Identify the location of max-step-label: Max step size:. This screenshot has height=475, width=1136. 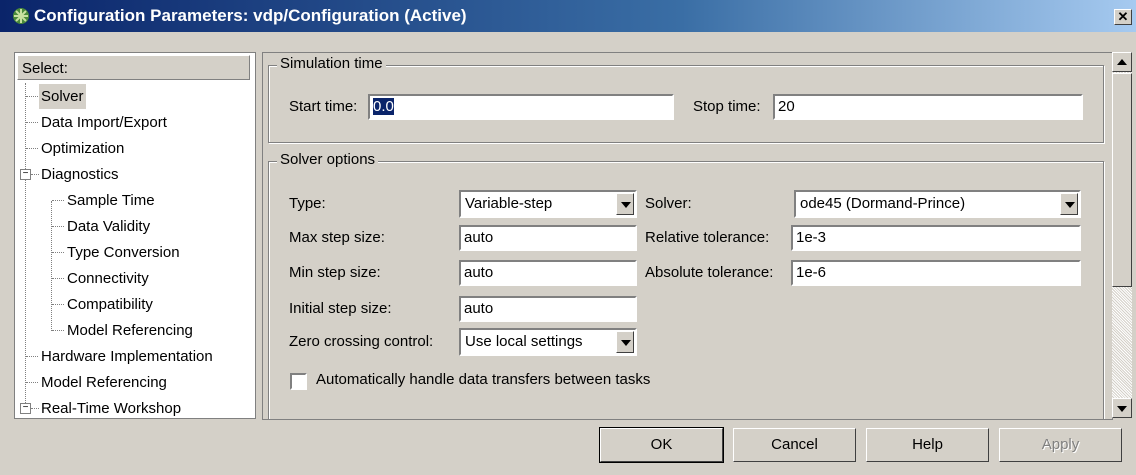
(337, 237).